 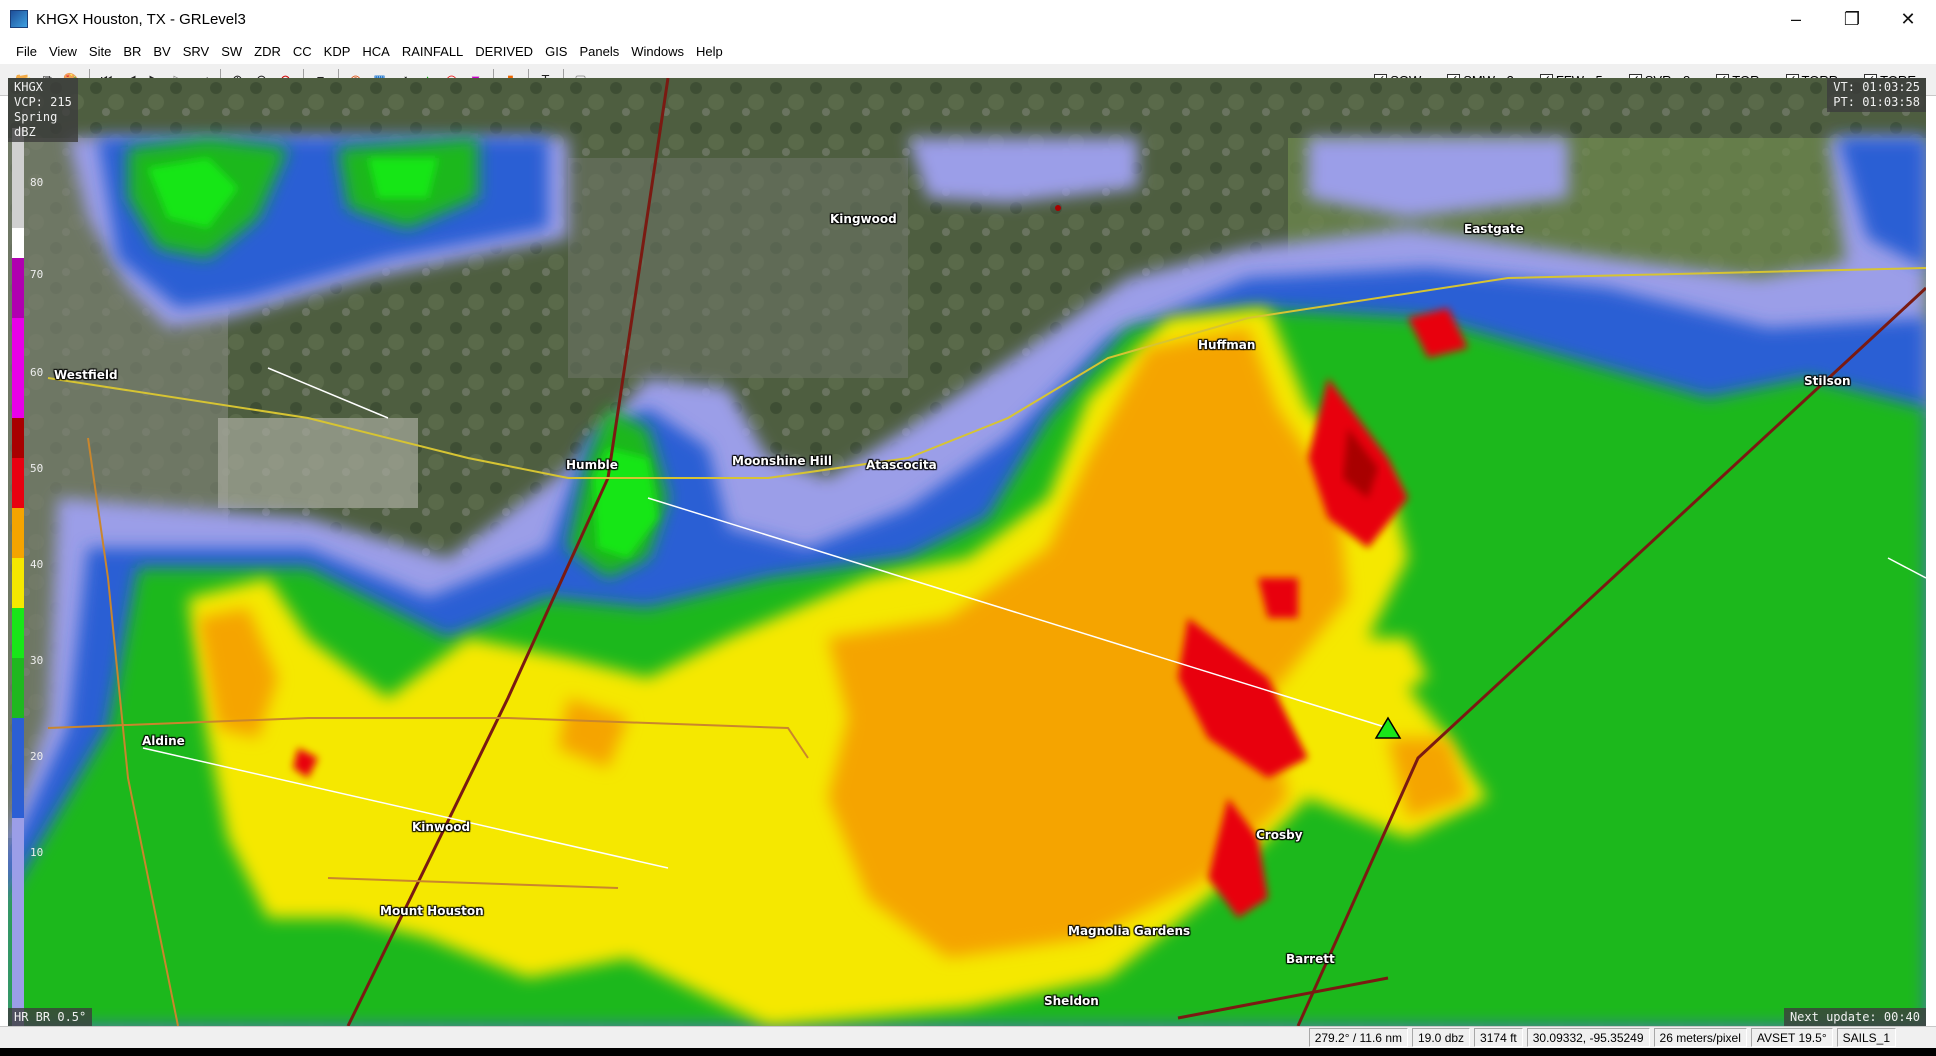 What do you see at coordinates (504, 51) in the screenshot?
I see `menu-derived: DERIVED` at bounding box center [504, 51].